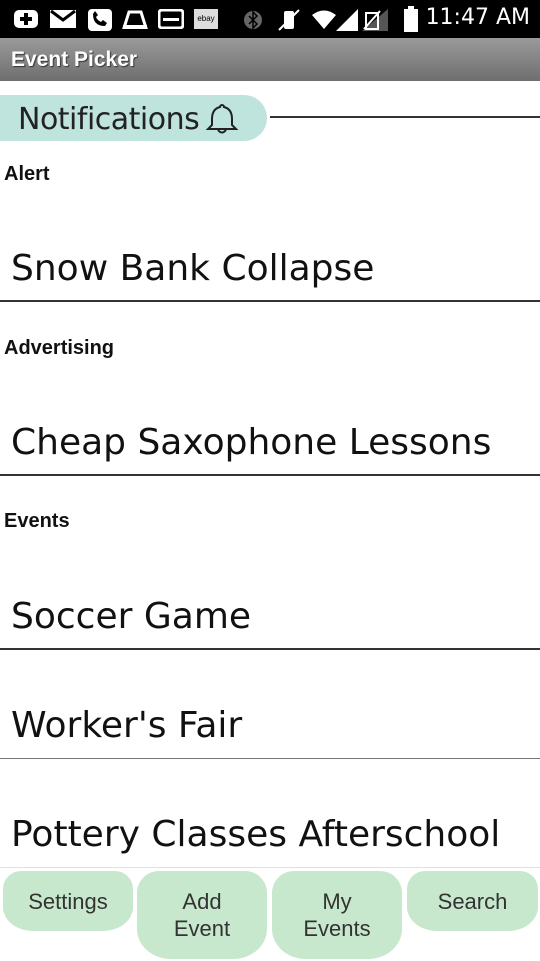 The height and width of the screenshot is (961, 540). Describe the element at coordinates (347, 20) in the screenshot. I see `signal-icon` at that location.